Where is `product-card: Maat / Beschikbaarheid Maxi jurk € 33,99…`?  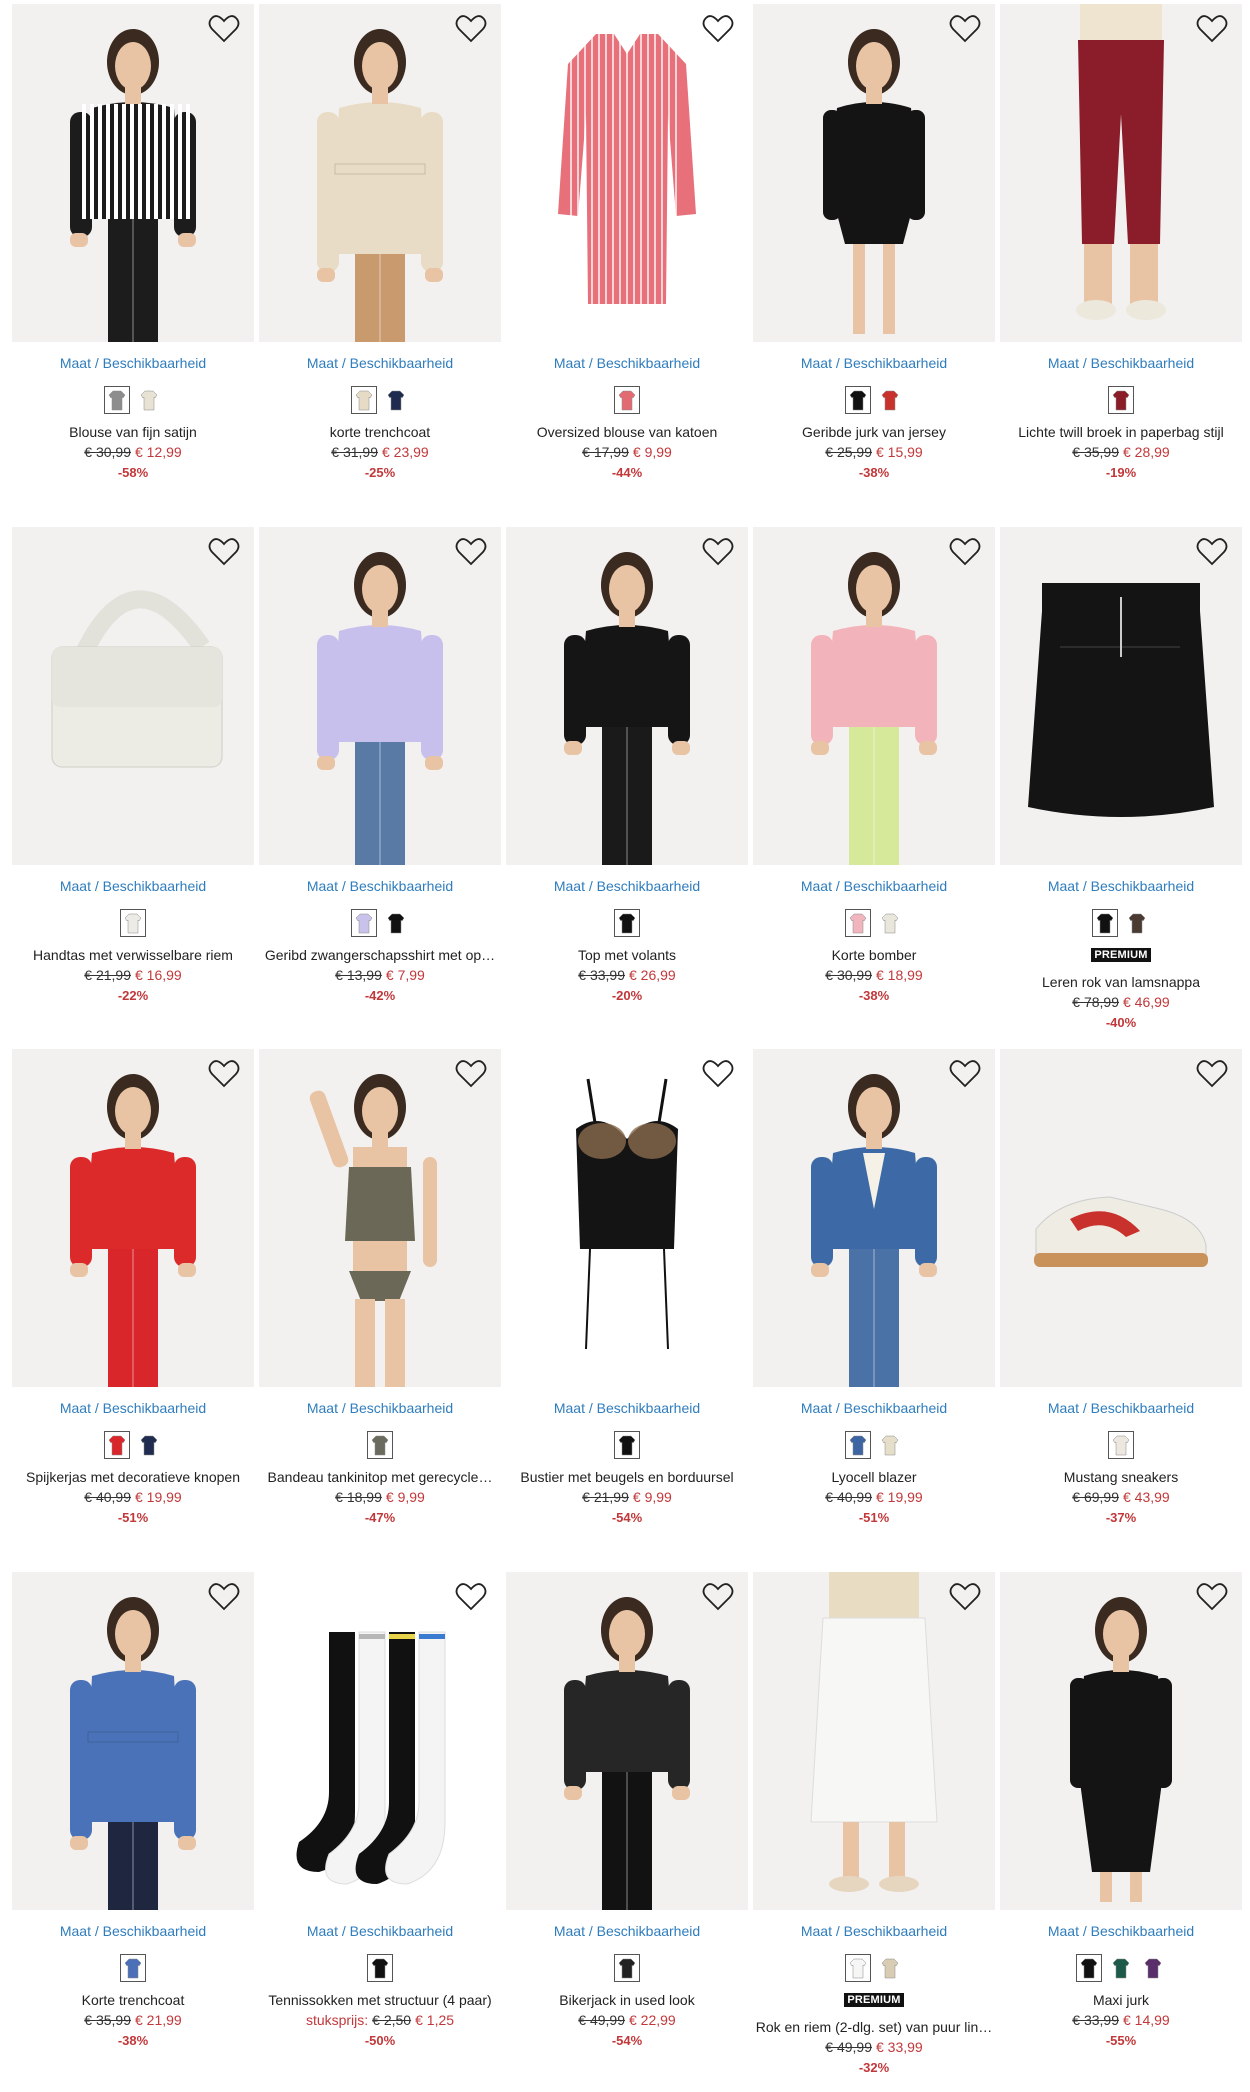 product-card: Maat / Beschikbaarheid Maxi jurk € 33,99… is located at coordinates (1121, 1831).